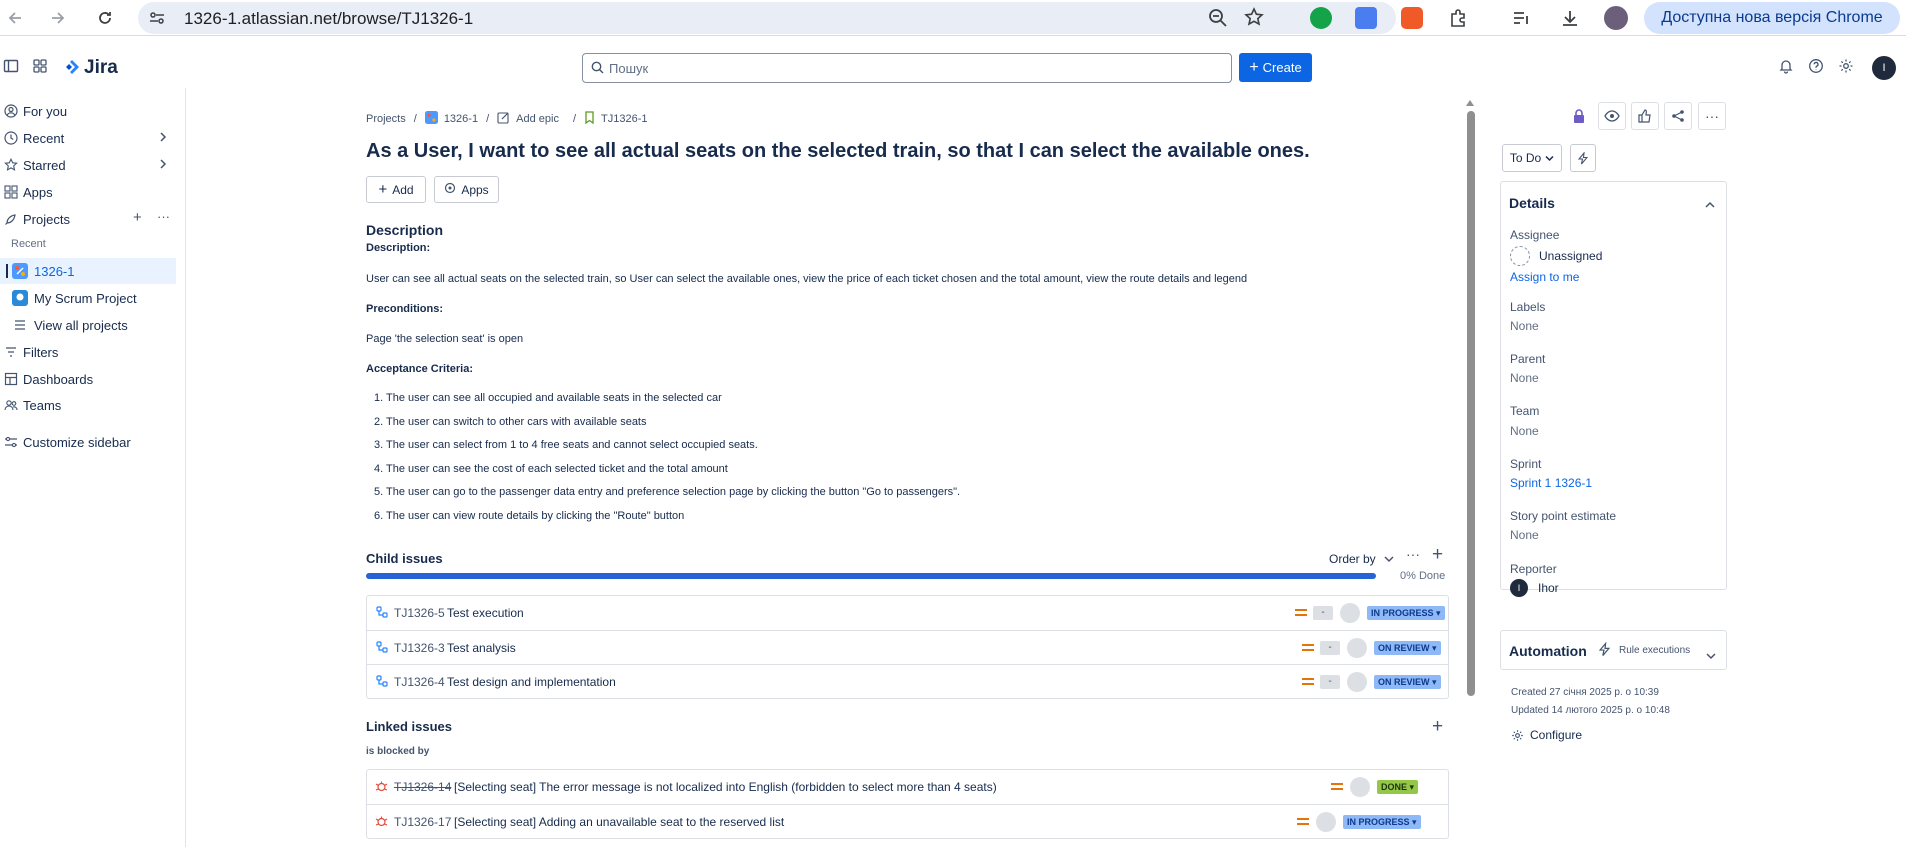 The image size is (1906, 847). What do you see at coordinates (1471, 403) in the screenshot?
I see `scrollbar-thumb` at bounding box center [1471, 403].